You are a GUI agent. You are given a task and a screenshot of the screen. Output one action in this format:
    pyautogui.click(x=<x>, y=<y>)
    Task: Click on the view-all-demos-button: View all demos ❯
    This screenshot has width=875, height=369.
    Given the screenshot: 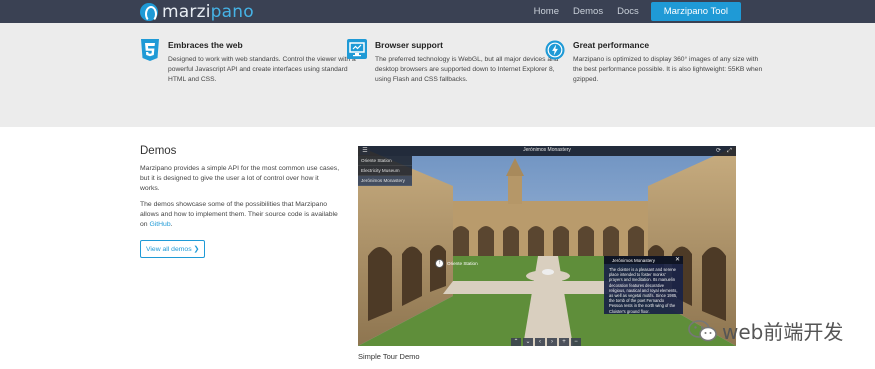 What is the action you would take?
    pyautogui.click(x=173, y=249)
    